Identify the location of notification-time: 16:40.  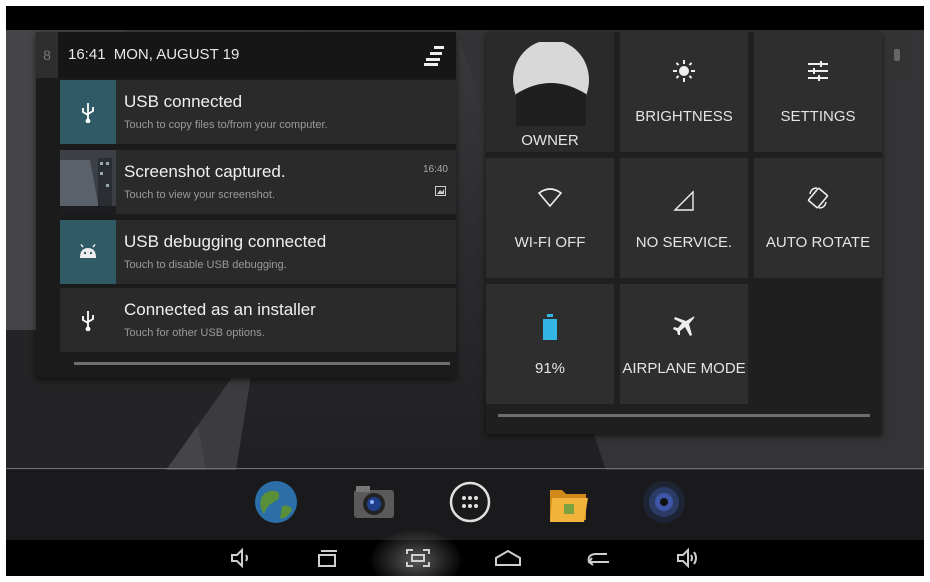
(435, 169).